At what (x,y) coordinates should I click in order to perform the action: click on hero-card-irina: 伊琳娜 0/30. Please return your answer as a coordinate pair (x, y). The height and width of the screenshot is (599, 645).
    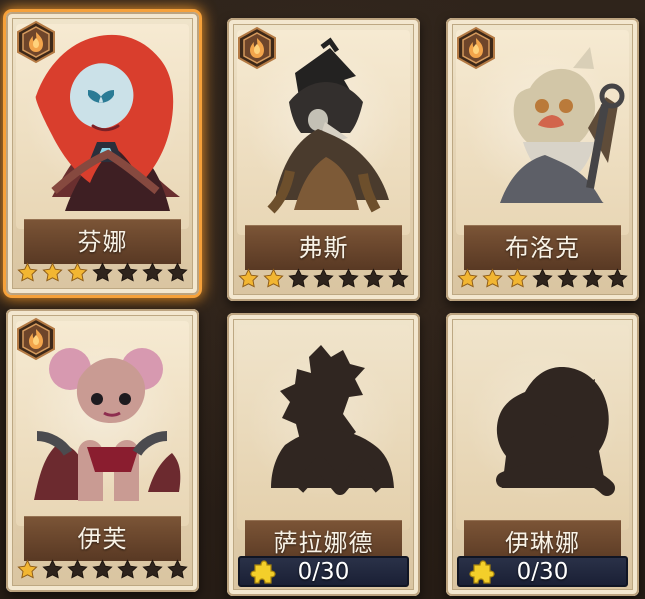
    Looking at the image, I should click on (542, 454).